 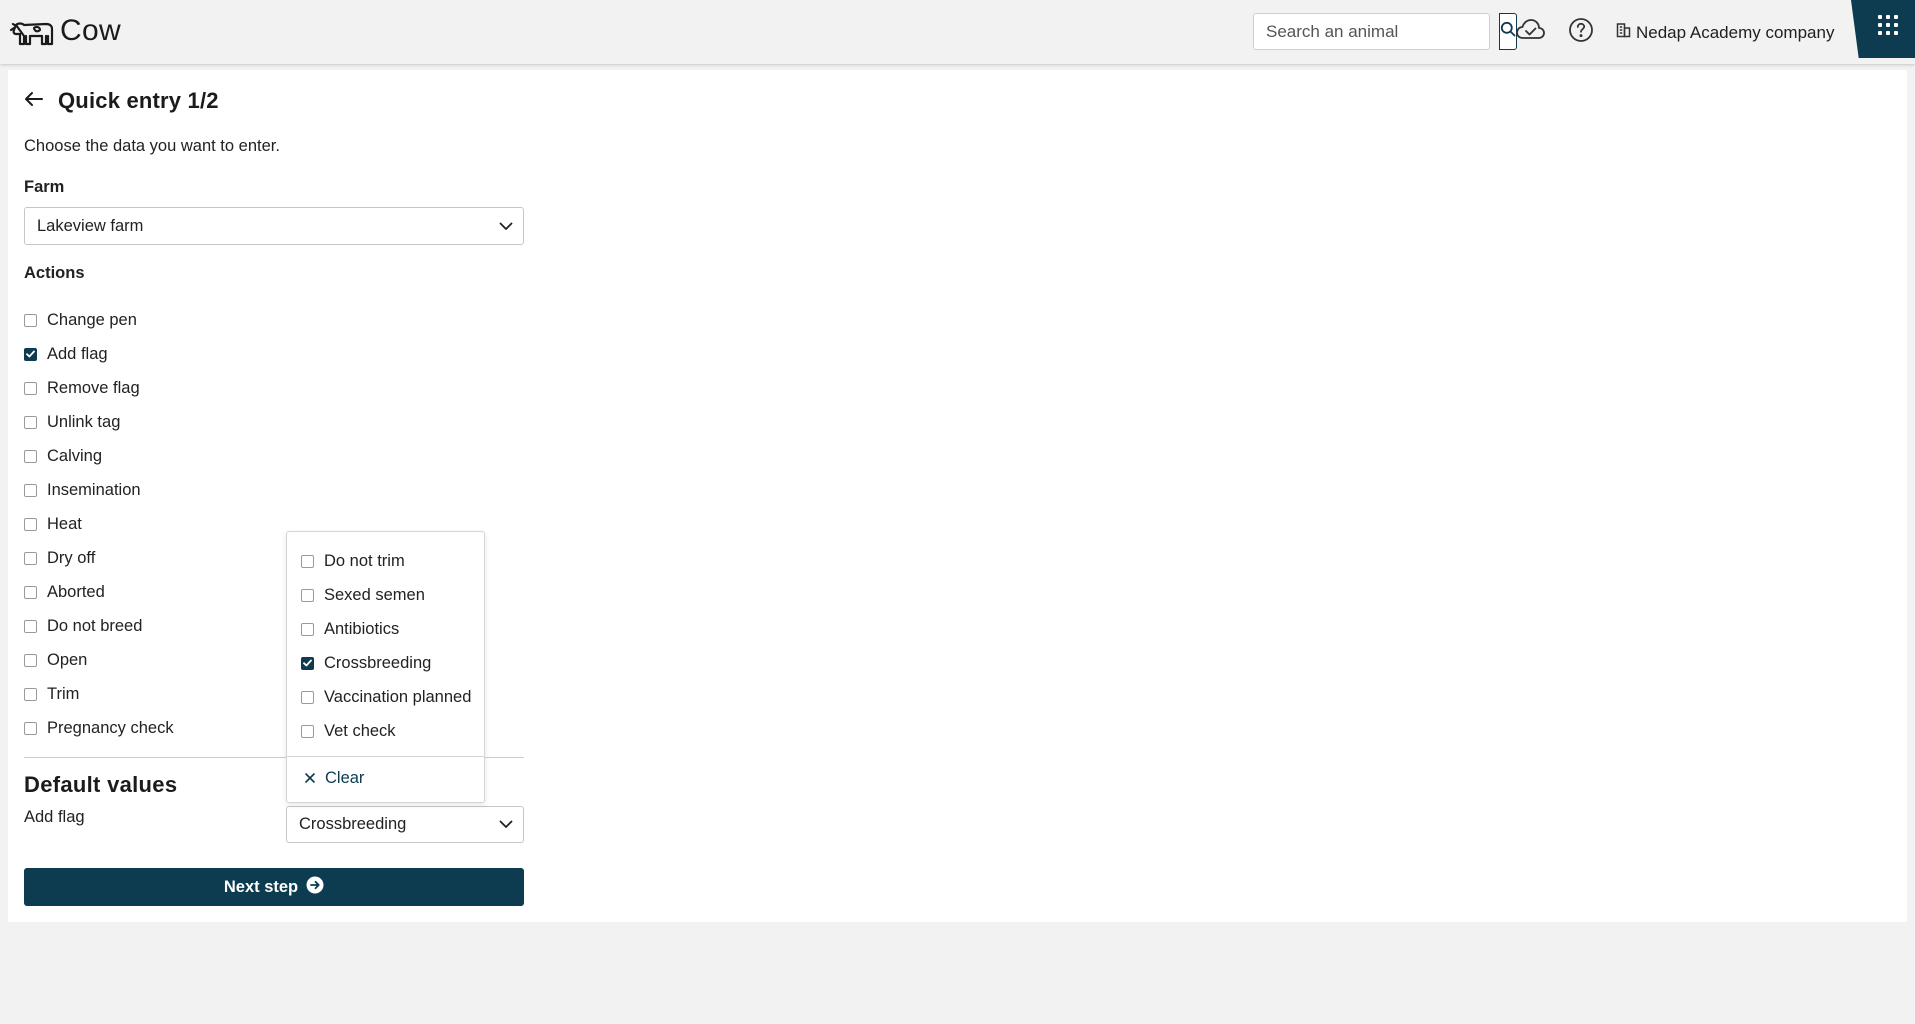 What do you see at coordinates (364, 560) in the screenshot?
I see `checkbox-label: Do not trim` at bounding box center [364, 560].